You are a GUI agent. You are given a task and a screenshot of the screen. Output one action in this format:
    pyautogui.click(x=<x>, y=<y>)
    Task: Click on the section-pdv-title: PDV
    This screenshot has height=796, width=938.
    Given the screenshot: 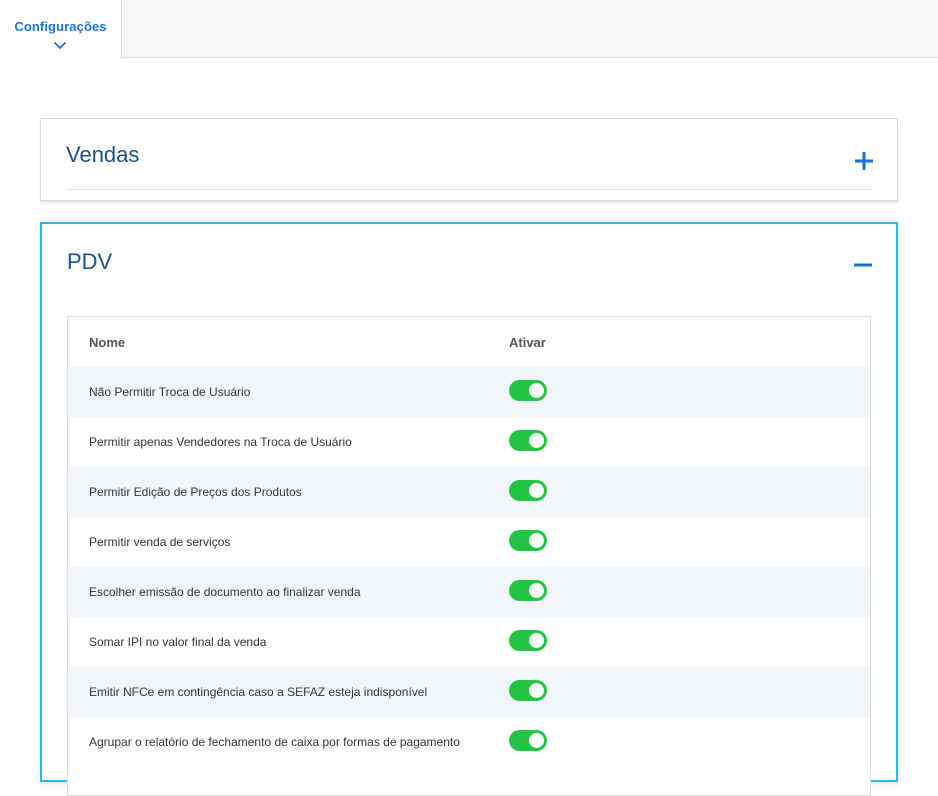 What is the action you would take?
    pyautogui.click(x=89, y=262)
    